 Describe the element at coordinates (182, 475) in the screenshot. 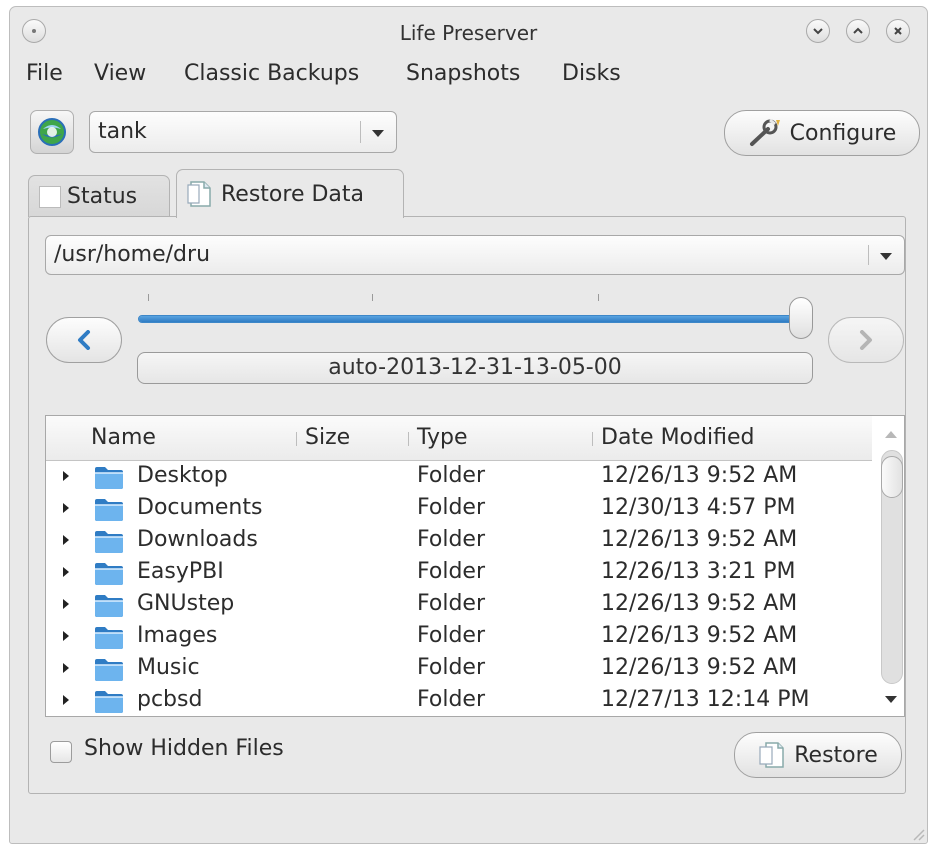

I see `row-name: Desktop` at that location.